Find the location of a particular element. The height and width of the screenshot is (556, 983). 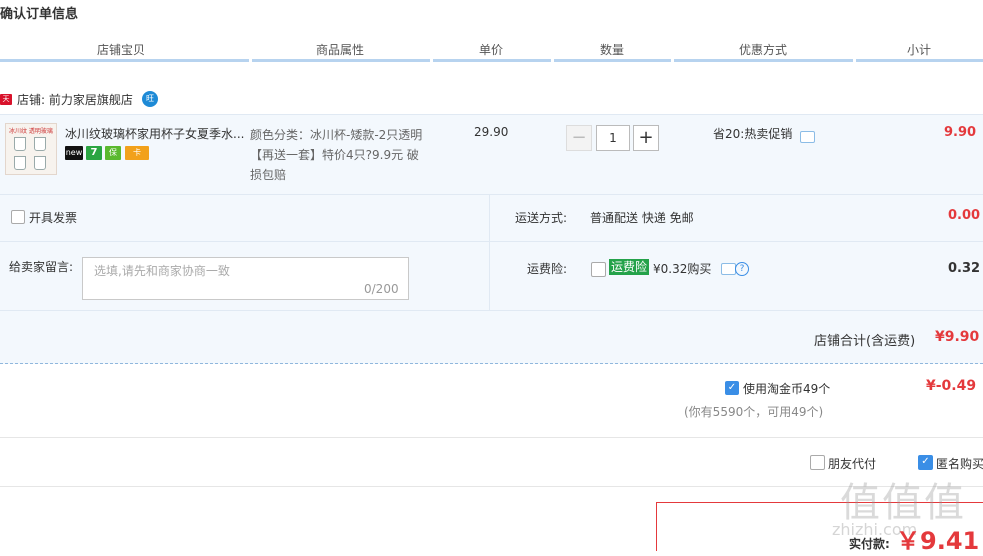

insurance-fee: 0.32 is located at coordinates (964, 268).